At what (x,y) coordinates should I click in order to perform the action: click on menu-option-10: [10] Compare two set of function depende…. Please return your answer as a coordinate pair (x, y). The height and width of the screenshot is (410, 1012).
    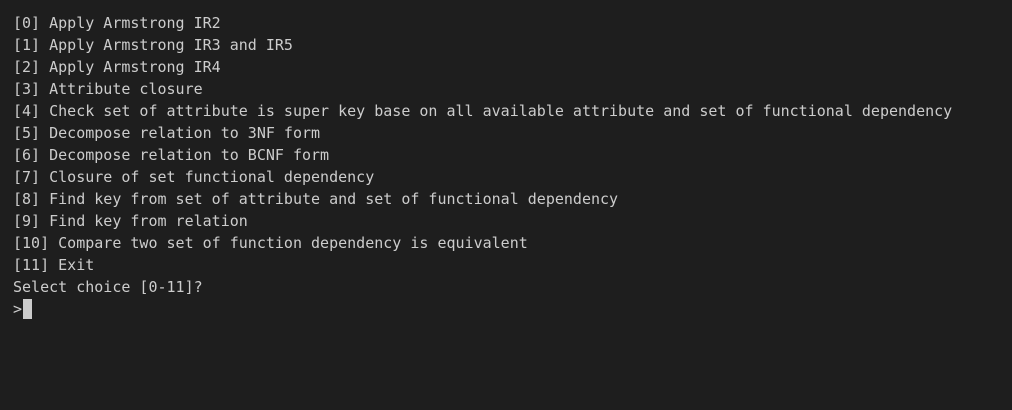
    Looking at the image, I should click on (270, 243).